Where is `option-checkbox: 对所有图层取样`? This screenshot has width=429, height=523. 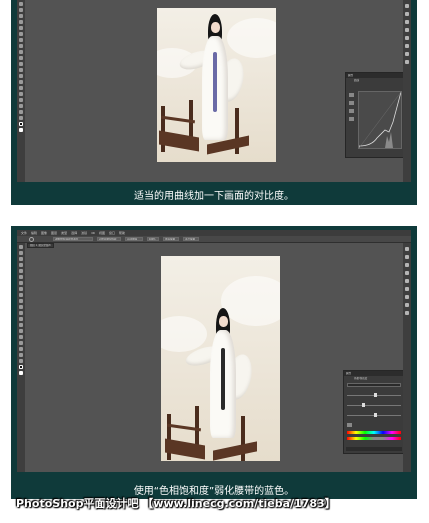
option-checkbox: 对所有图层取样 is located at coordinates (109, 239).